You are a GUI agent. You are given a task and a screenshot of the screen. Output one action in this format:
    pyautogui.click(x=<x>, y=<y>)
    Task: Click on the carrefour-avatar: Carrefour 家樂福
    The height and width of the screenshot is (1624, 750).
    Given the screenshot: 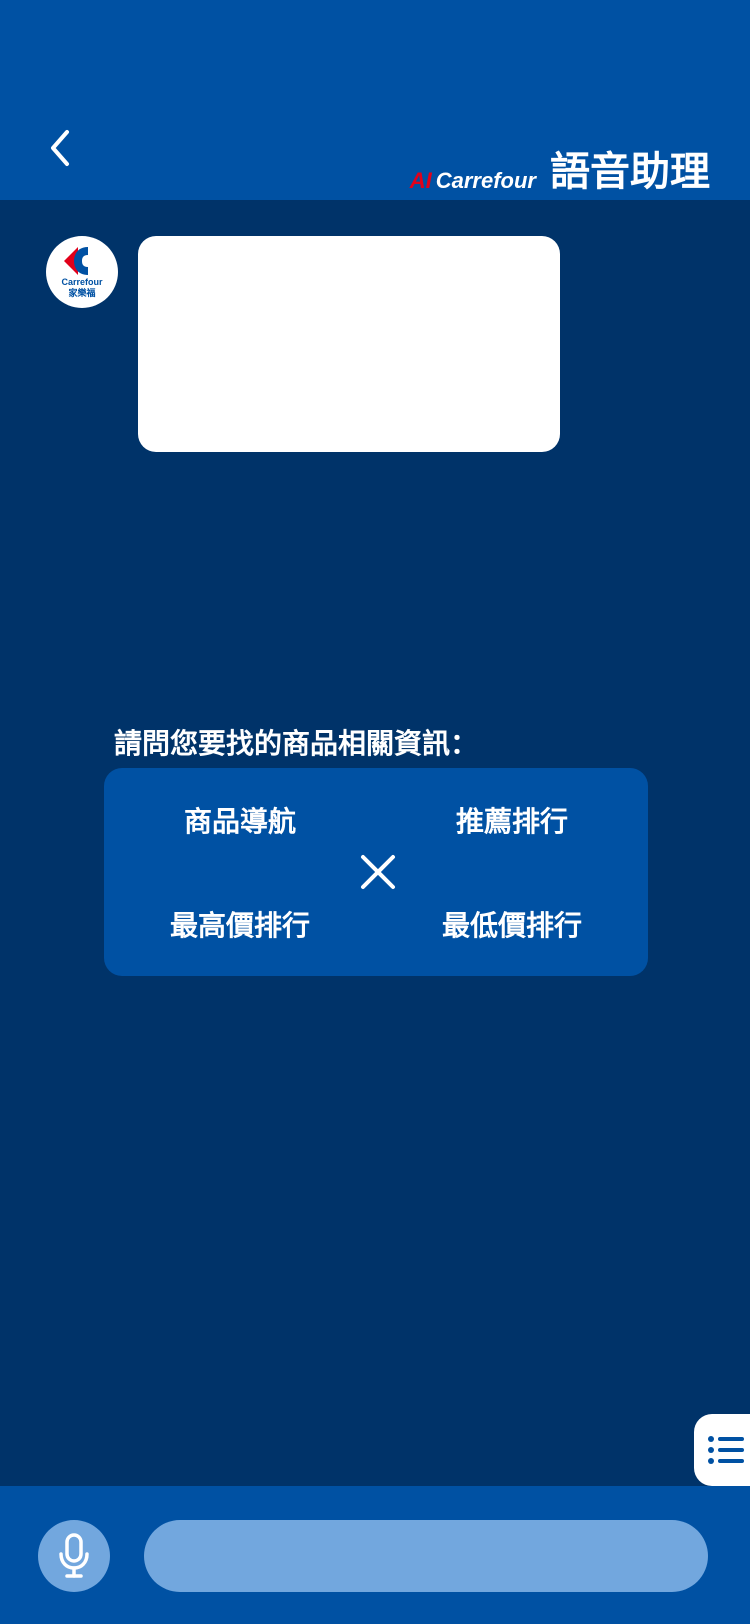 What is the action you would take?
    pyautogui.click(x=82, y=272)
    